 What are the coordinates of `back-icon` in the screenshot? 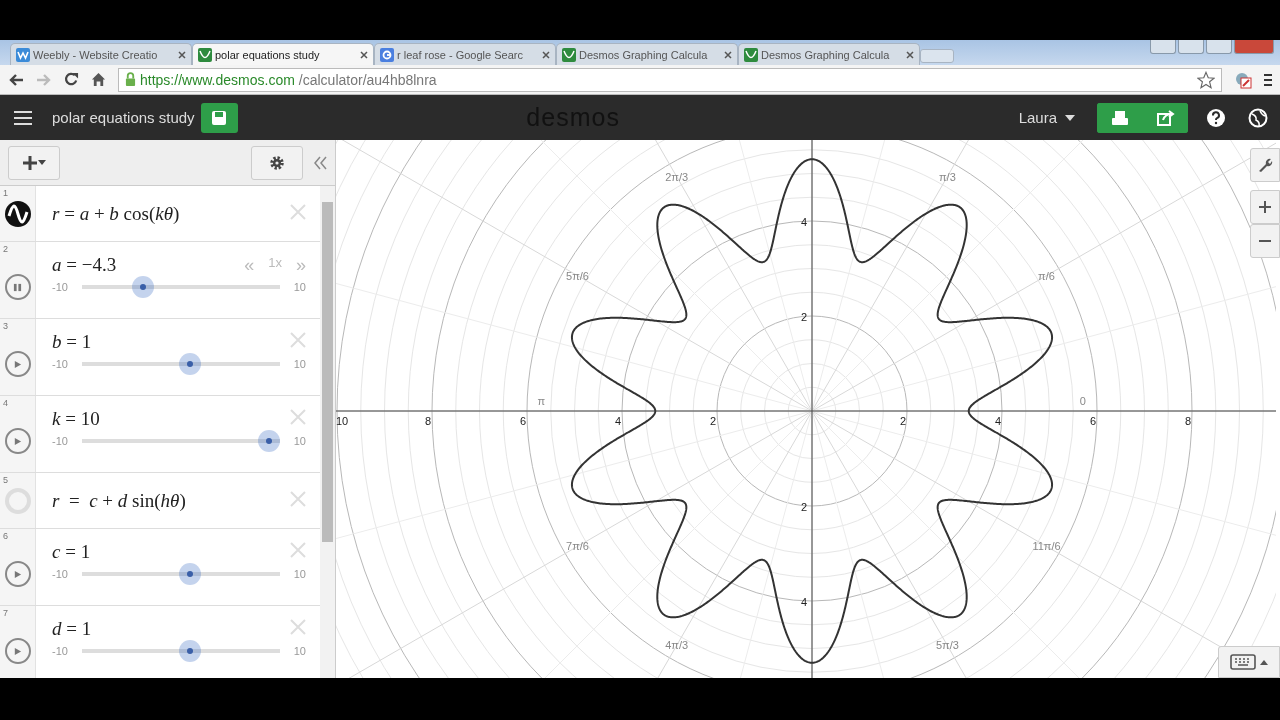 It's located at (16, 79).